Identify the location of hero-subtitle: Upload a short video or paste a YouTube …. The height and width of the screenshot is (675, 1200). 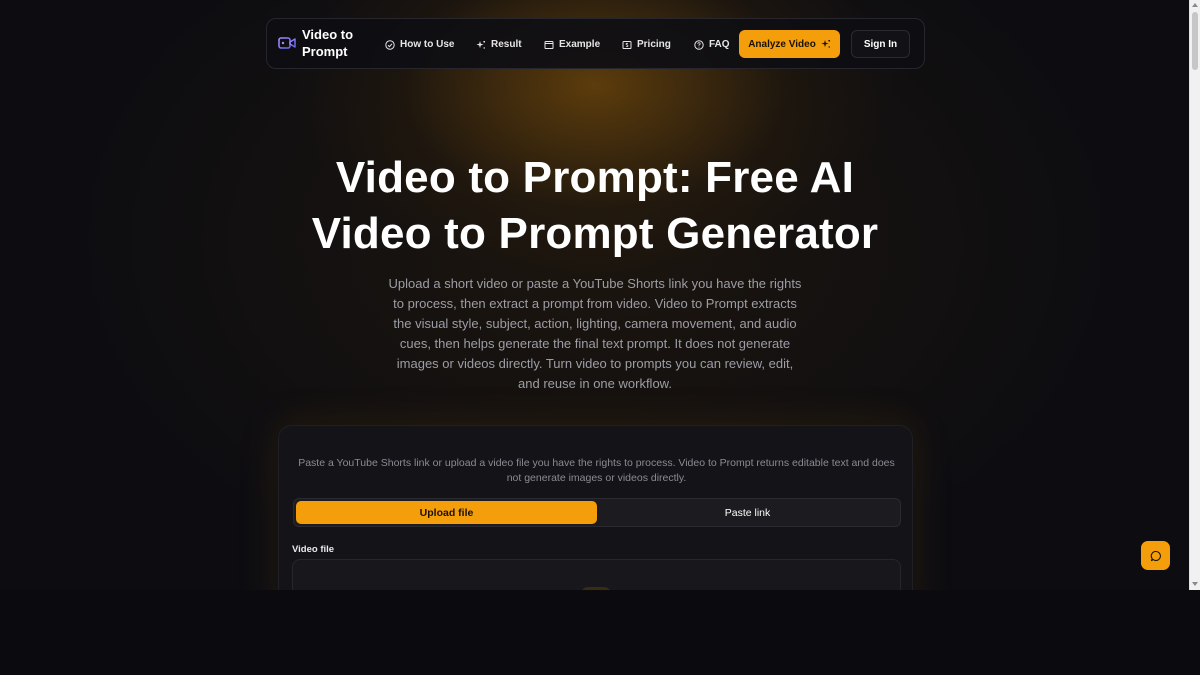
(595, 333).